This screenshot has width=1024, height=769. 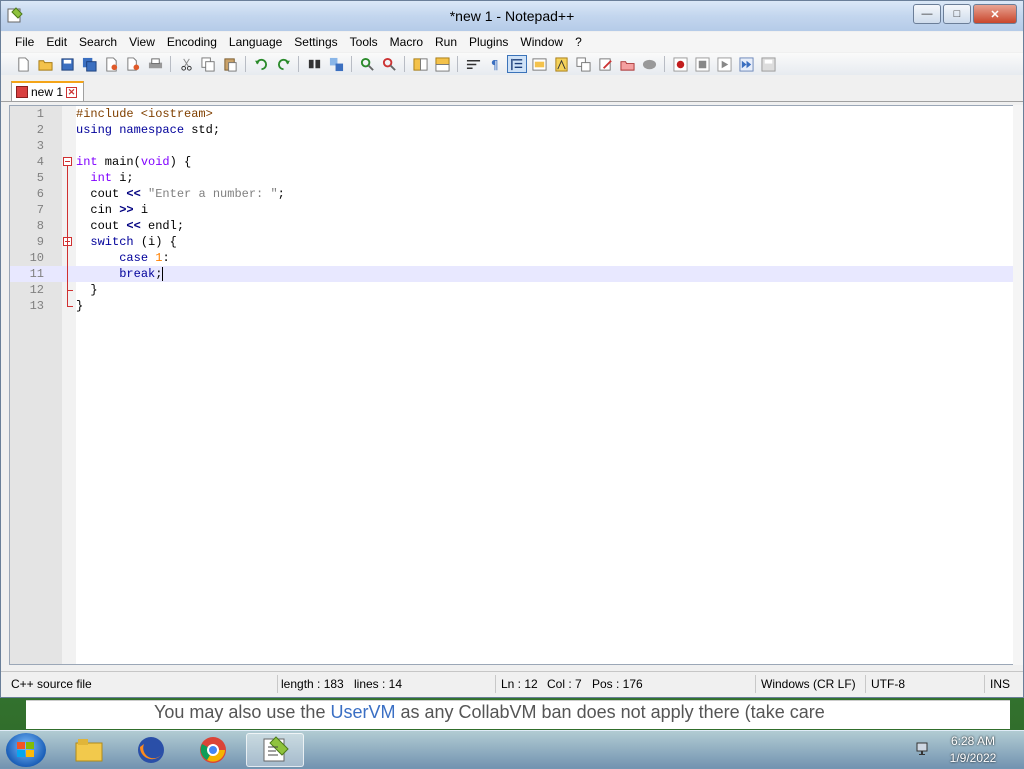 I want to click on line-number: 11, so click(x=36, y=274).